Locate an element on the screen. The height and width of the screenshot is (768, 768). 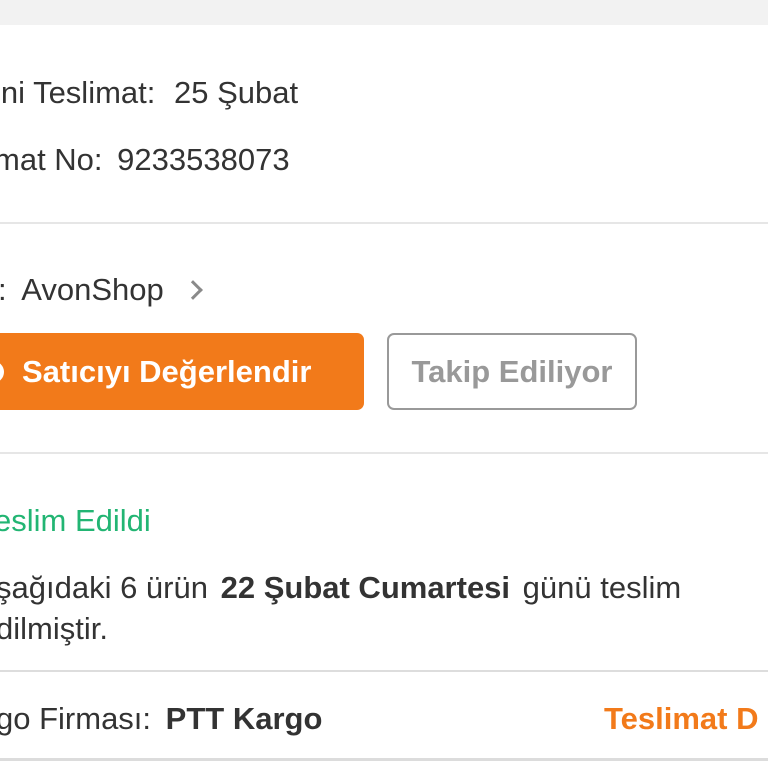
seller-label: : is located at coordinates (3, 289).